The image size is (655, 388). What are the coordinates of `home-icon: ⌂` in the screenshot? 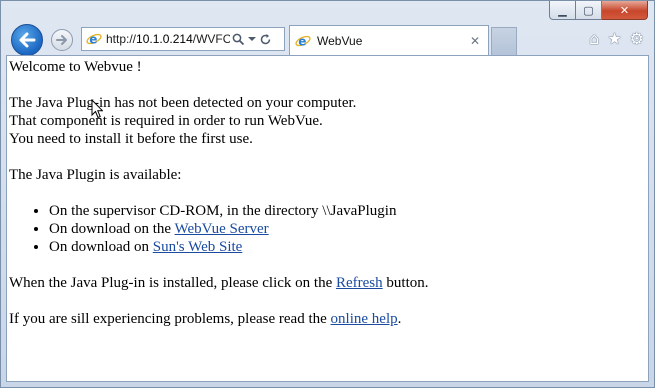 It's located at (594, 38).